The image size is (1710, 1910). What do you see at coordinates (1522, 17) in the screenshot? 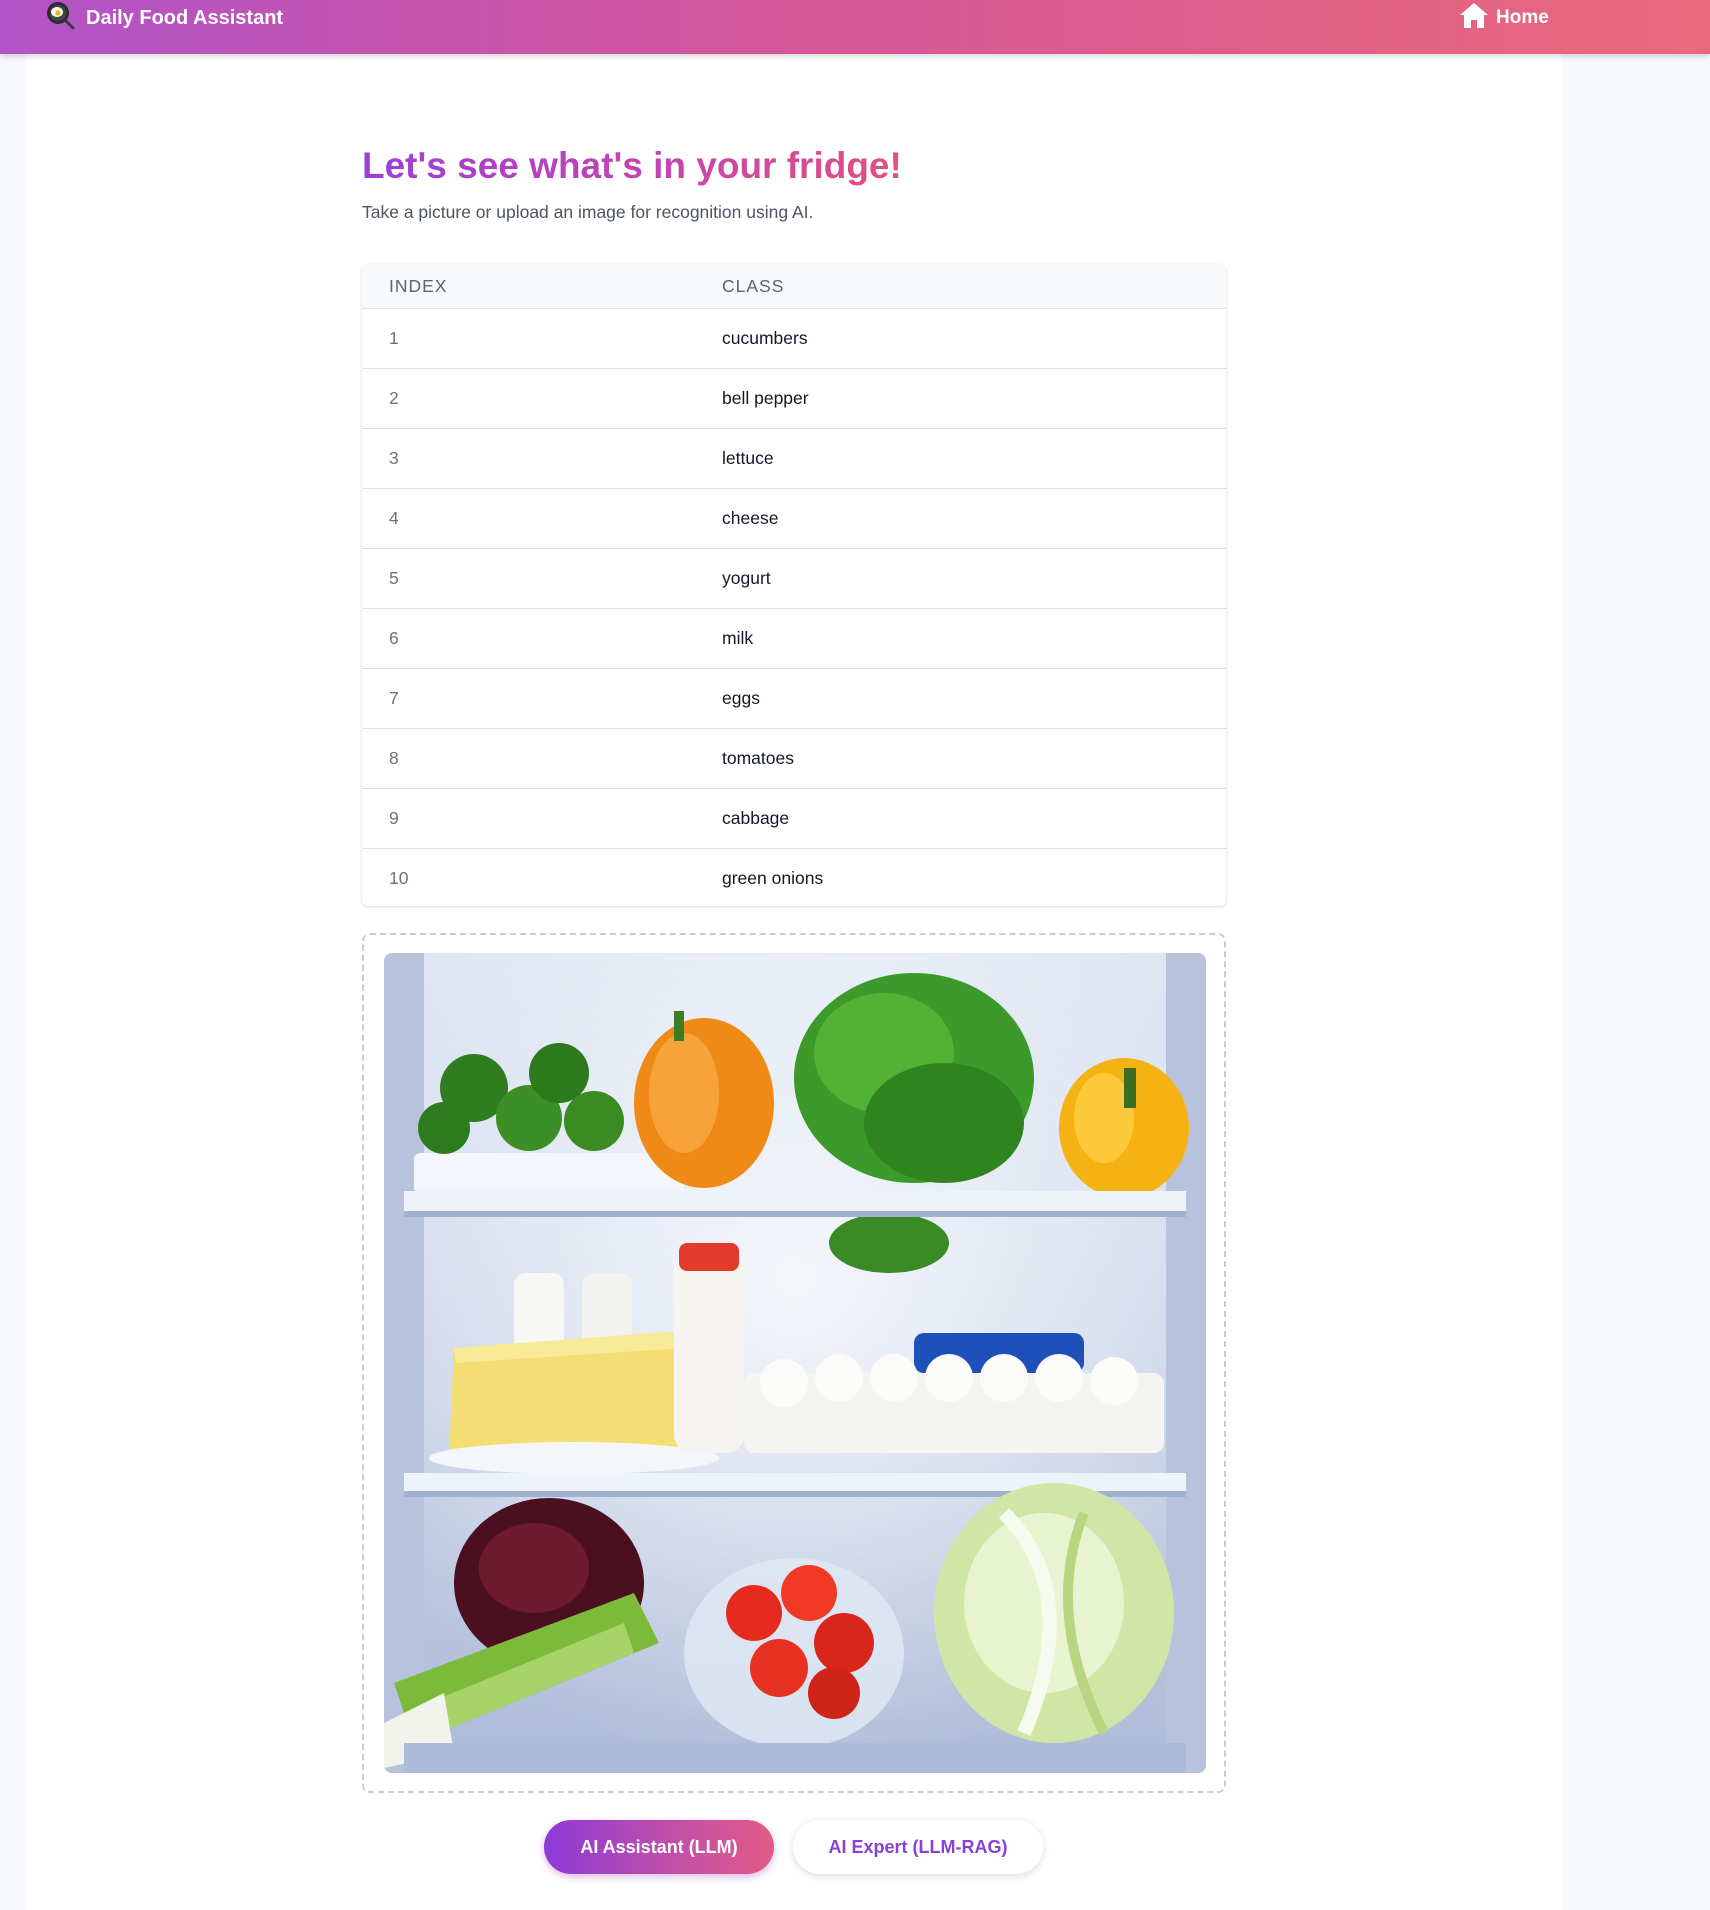
I see `home-label: Home` at bounding box center [1522, 17].